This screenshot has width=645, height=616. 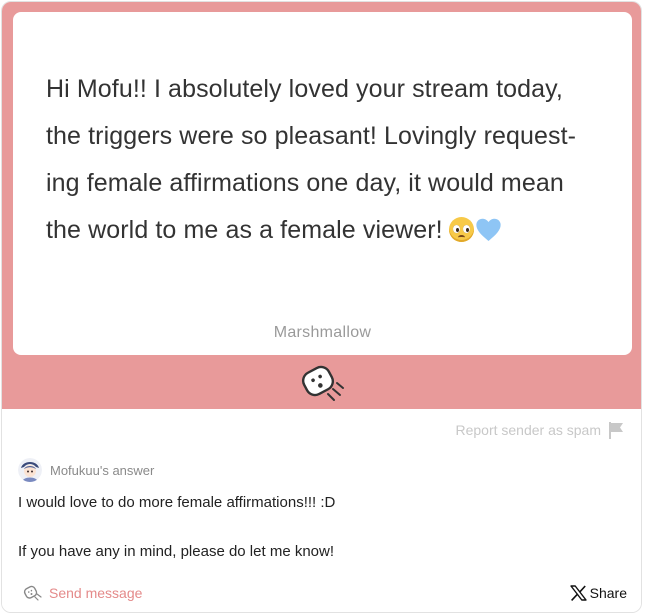 What do you see at coordinates (488, 229) in the screenshot?
I see `blue-heart-emoji-icon` at bounding box center [488, 229].